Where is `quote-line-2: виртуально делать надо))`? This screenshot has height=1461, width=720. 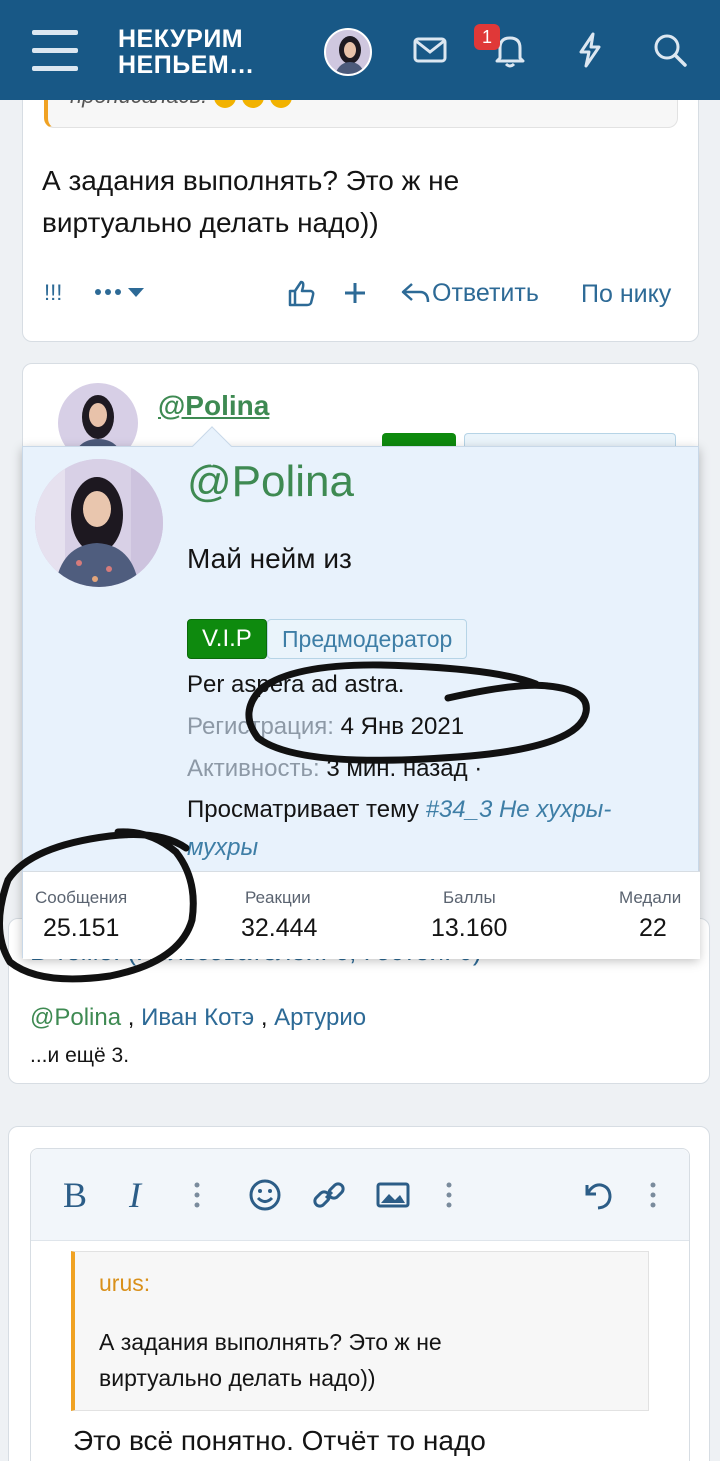 quote-line-2: виртуально делать надо)) is located at coordinates (237, 1378).